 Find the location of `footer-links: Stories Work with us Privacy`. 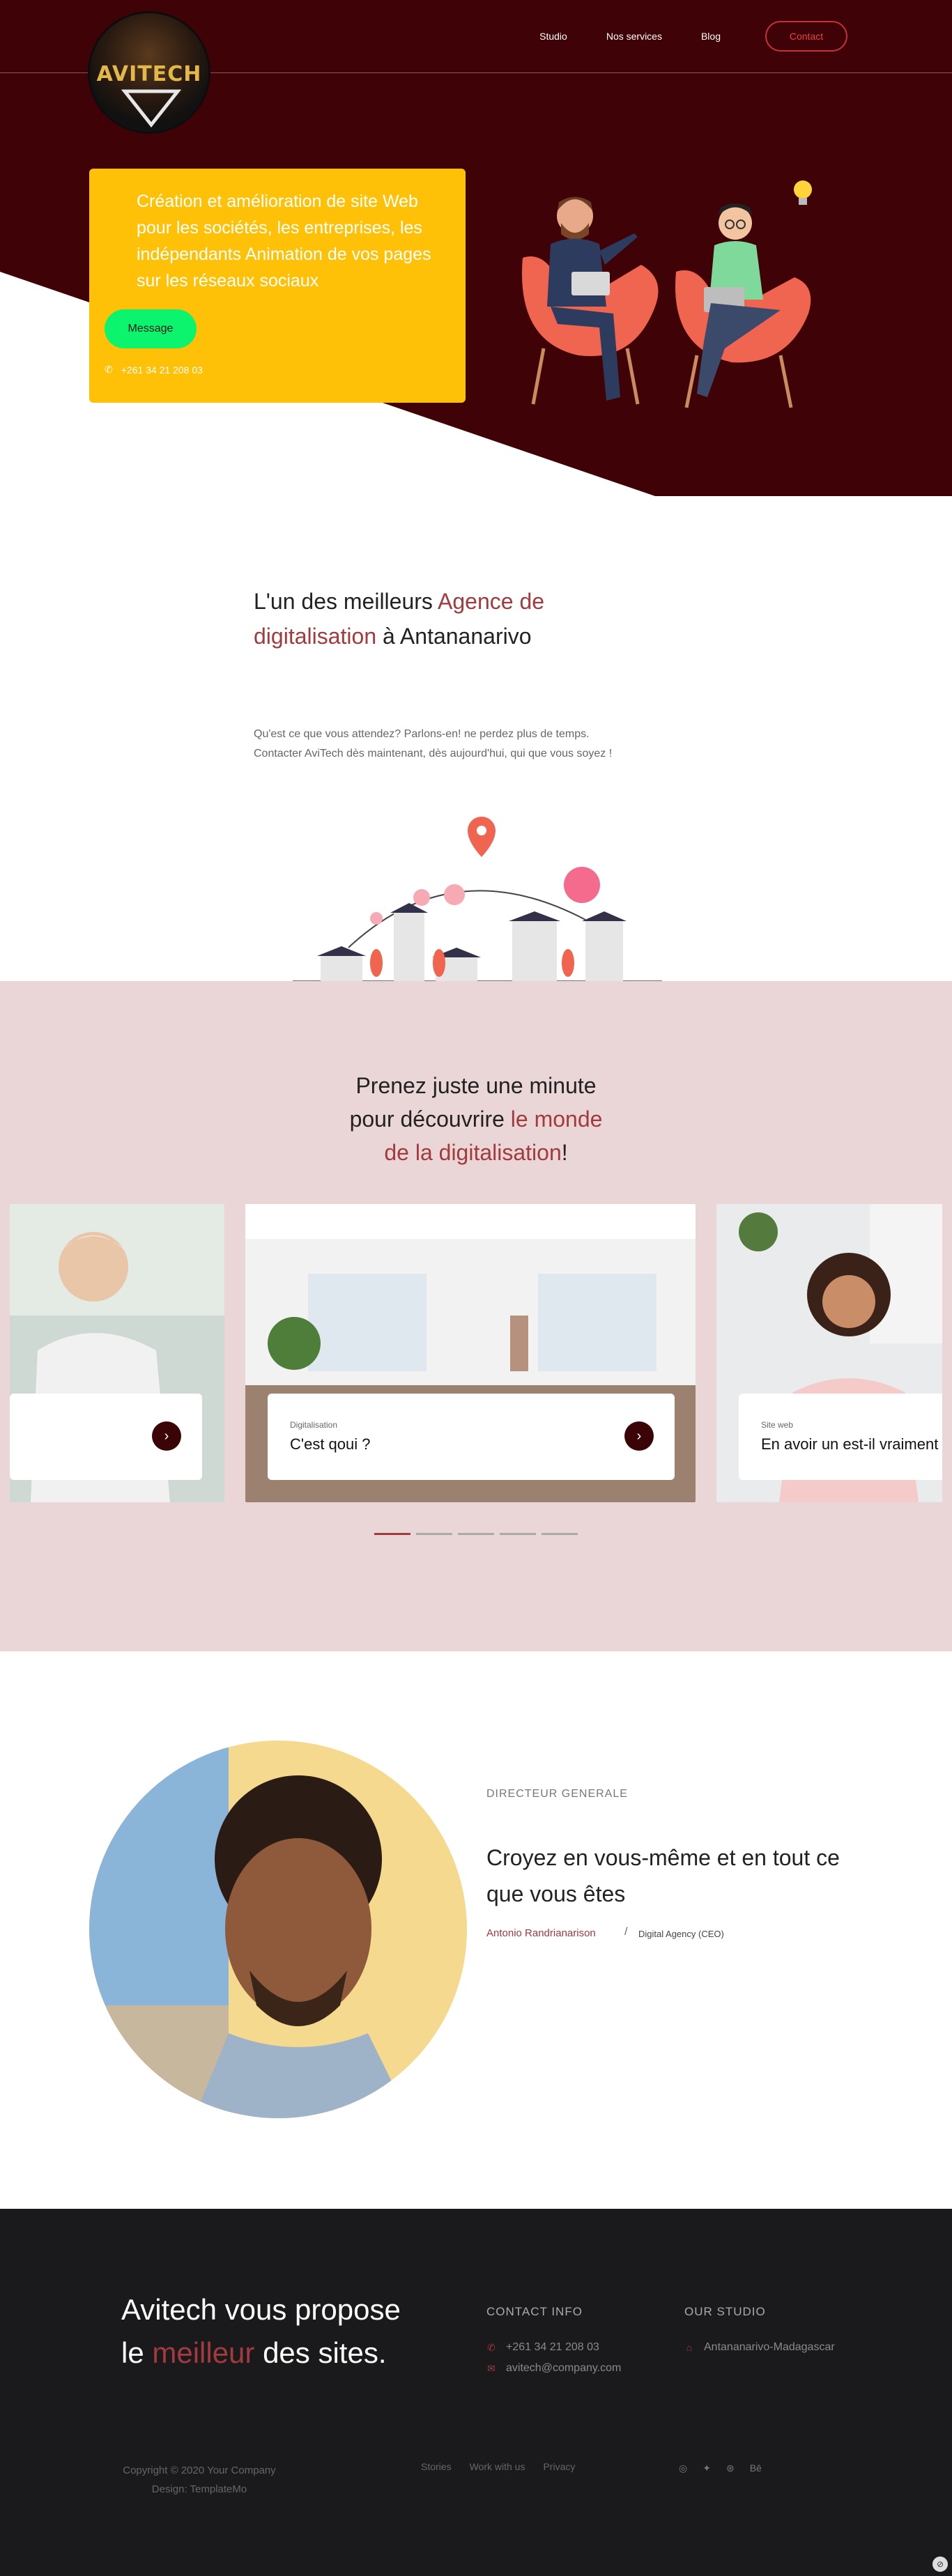

footer-links: Stories Work with us Privacy is located at coordinates (498, 2466).